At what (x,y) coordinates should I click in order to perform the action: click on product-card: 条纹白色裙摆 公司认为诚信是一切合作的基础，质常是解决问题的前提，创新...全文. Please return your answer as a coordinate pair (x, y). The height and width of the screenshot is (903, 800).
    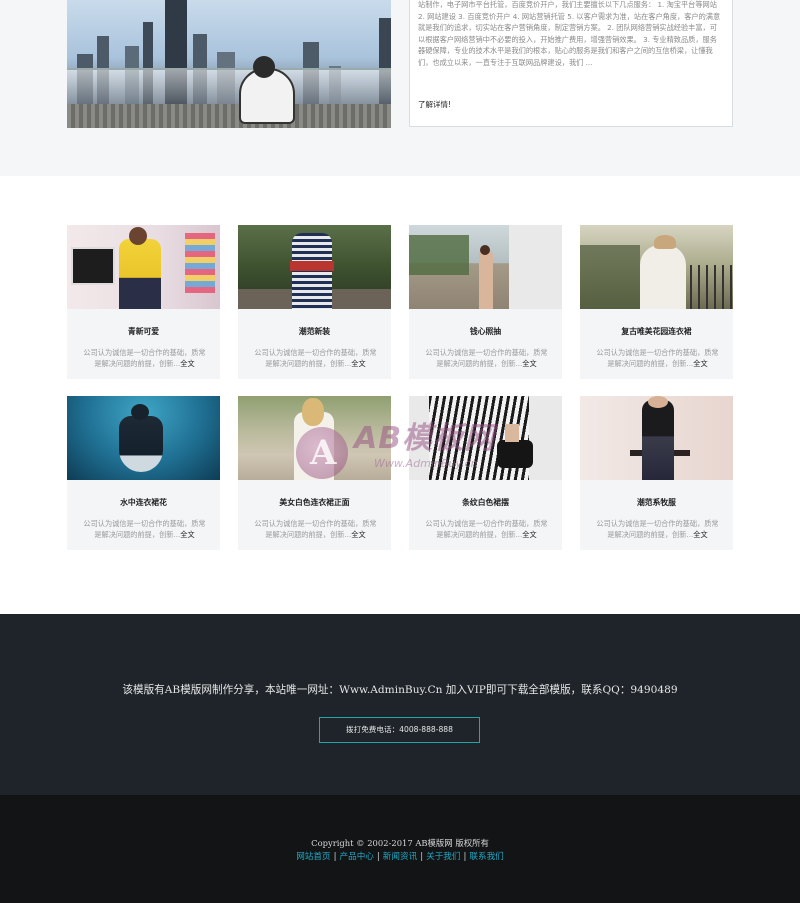
    Looking at the image, I should click on (485, 473).